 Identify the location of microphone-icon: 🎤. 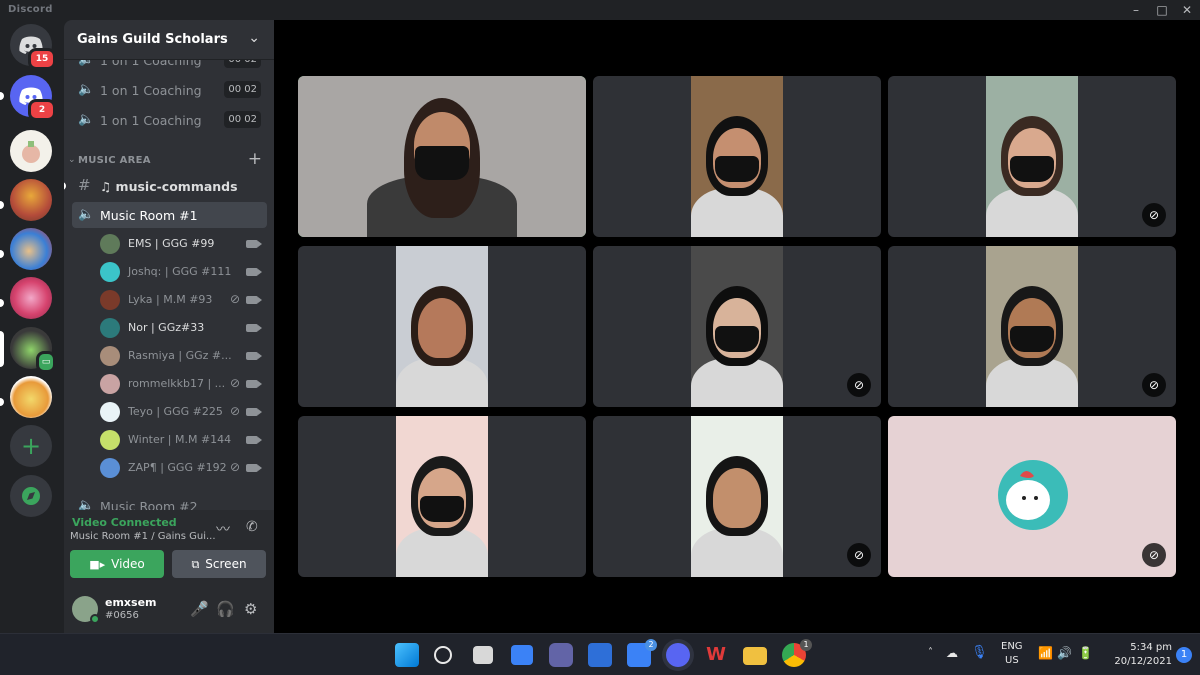
(199, 609).